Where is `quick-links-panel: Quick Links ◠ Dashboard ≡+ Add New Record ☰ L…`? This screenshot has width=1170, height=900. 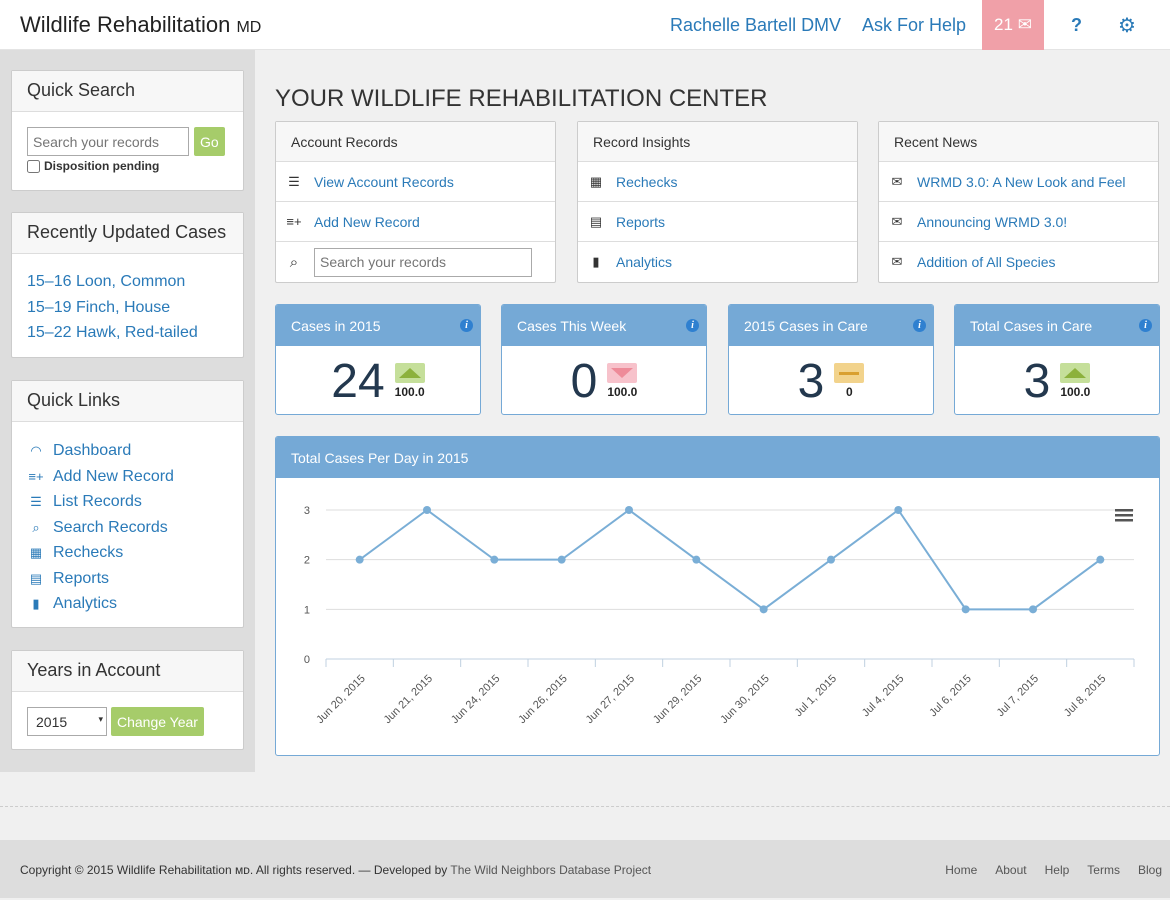
quick-links-panel: Quick Links ◠ Dashboard ≡+ Add New Record ☰ L… is located at coordinates (127, 504).